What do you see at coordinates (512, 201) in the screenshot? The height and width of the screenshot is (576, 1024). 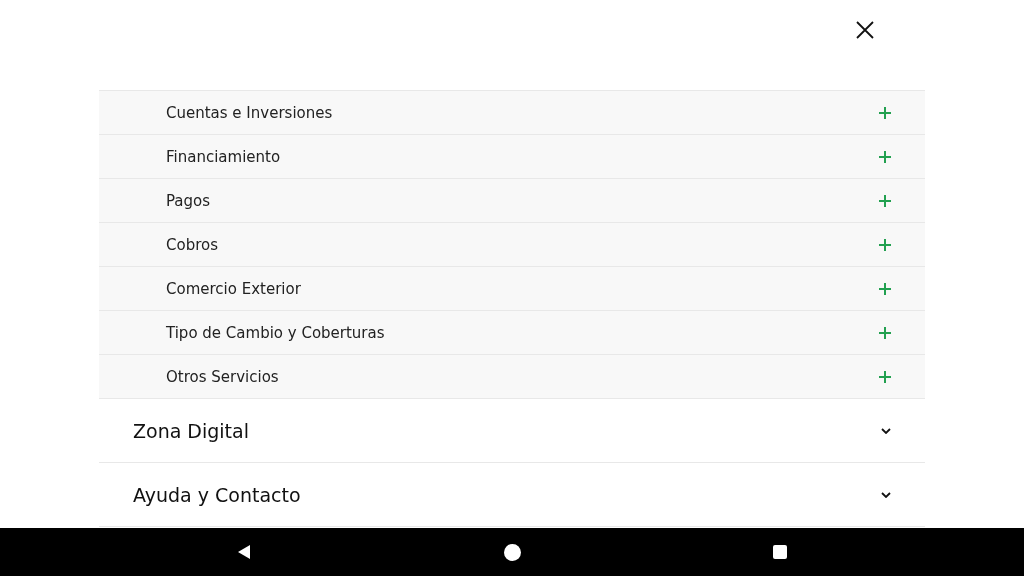 I see `submenu-item: Pagos` at bounding box center [512, 201].